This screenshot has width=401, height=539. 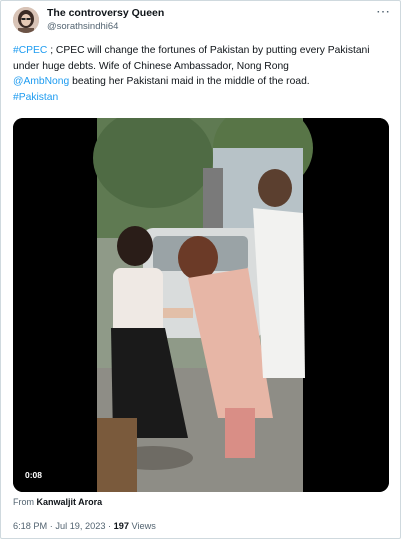 I want to click on views-label: Views, so click(x=142, y=526).